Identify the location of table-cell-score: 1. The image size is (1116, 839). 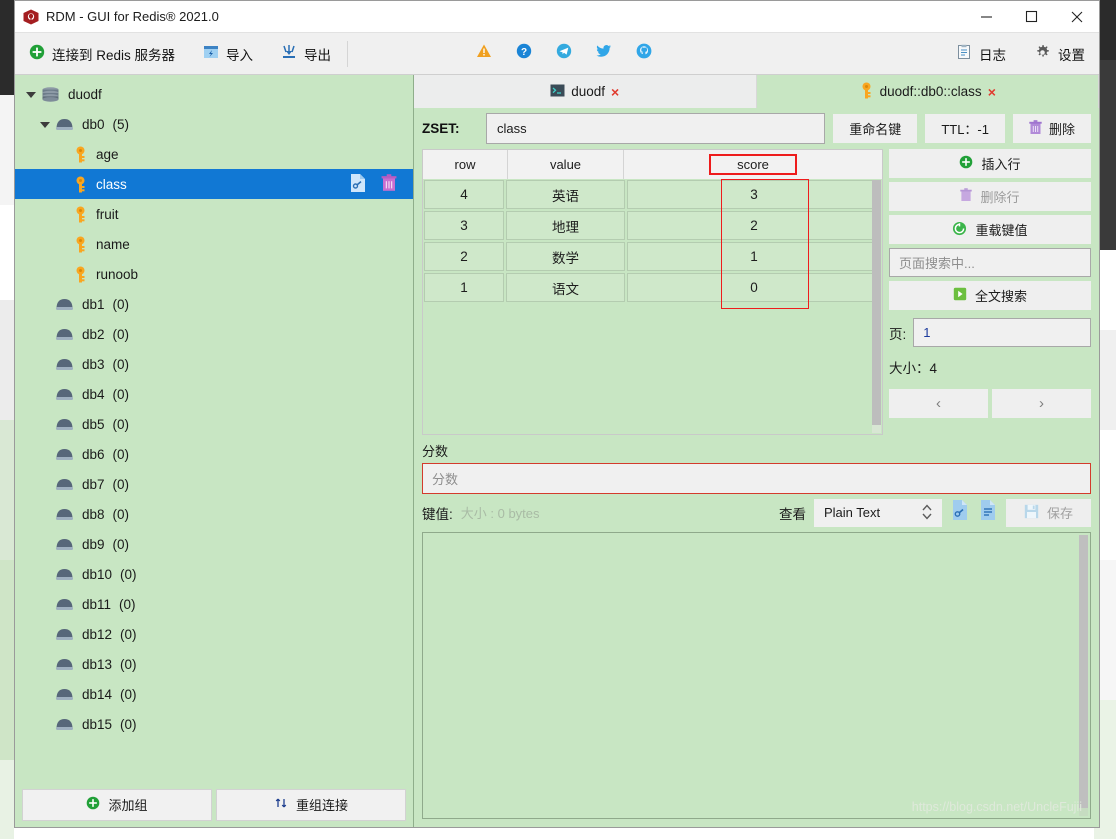
(754, 256).